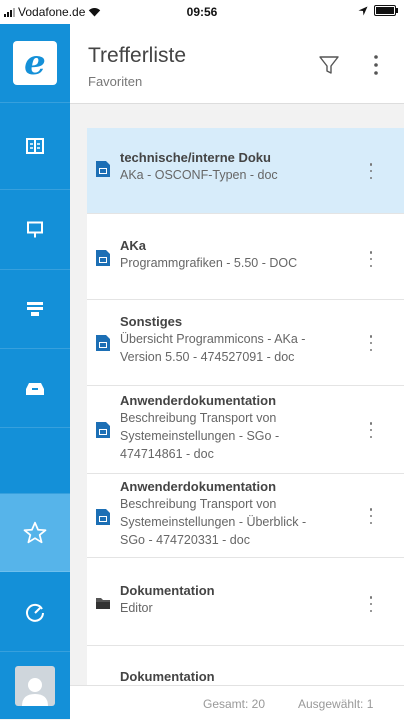  I want to click on sidebar-item-empty, so click(35, 461).